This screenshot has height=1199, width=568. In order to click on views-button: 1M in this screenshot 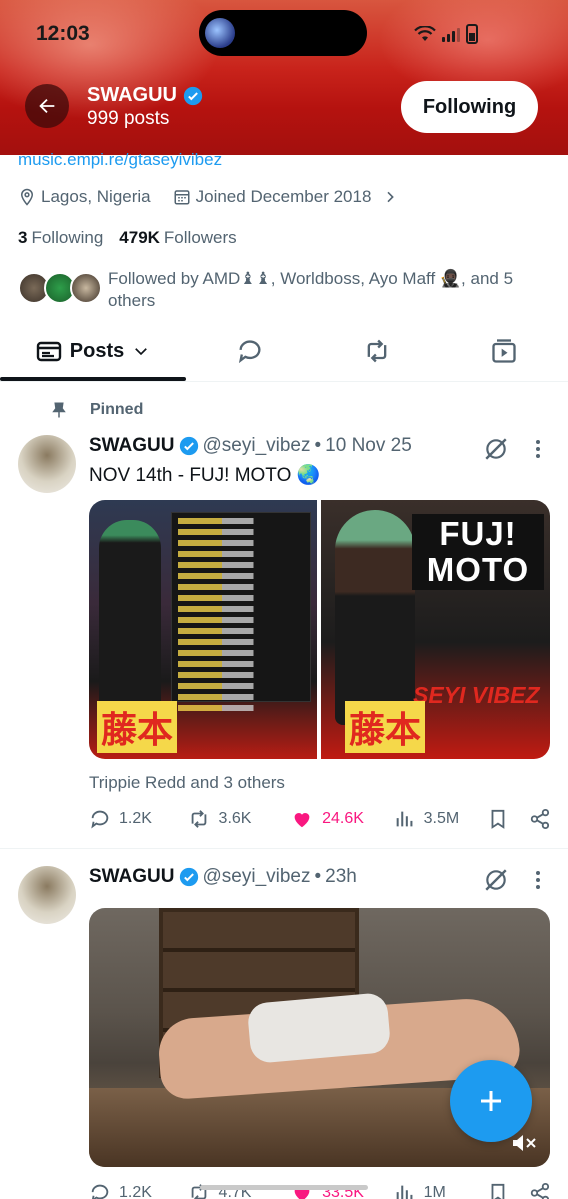, I will do `click(439, 1190)`.